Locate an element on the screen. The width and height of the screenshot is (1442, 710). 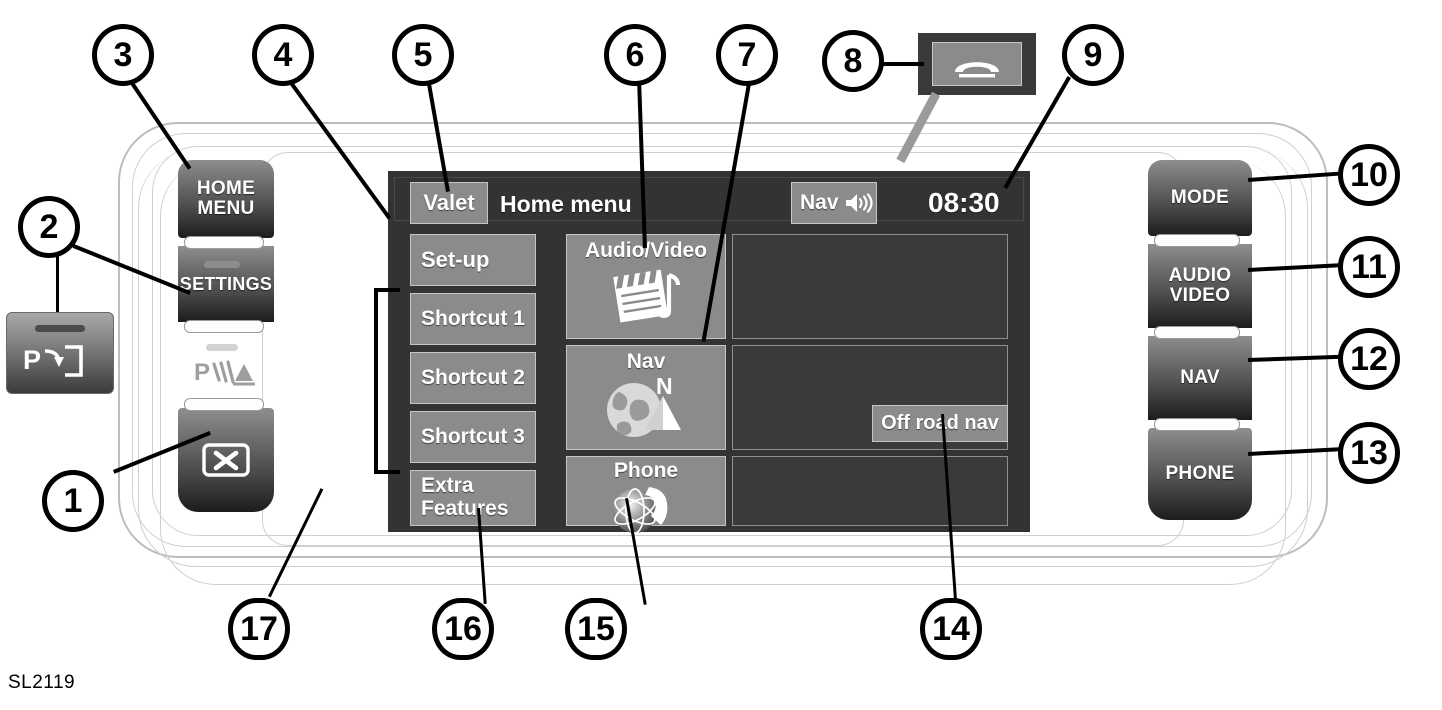
close-button is located at coordinates (226, 460).